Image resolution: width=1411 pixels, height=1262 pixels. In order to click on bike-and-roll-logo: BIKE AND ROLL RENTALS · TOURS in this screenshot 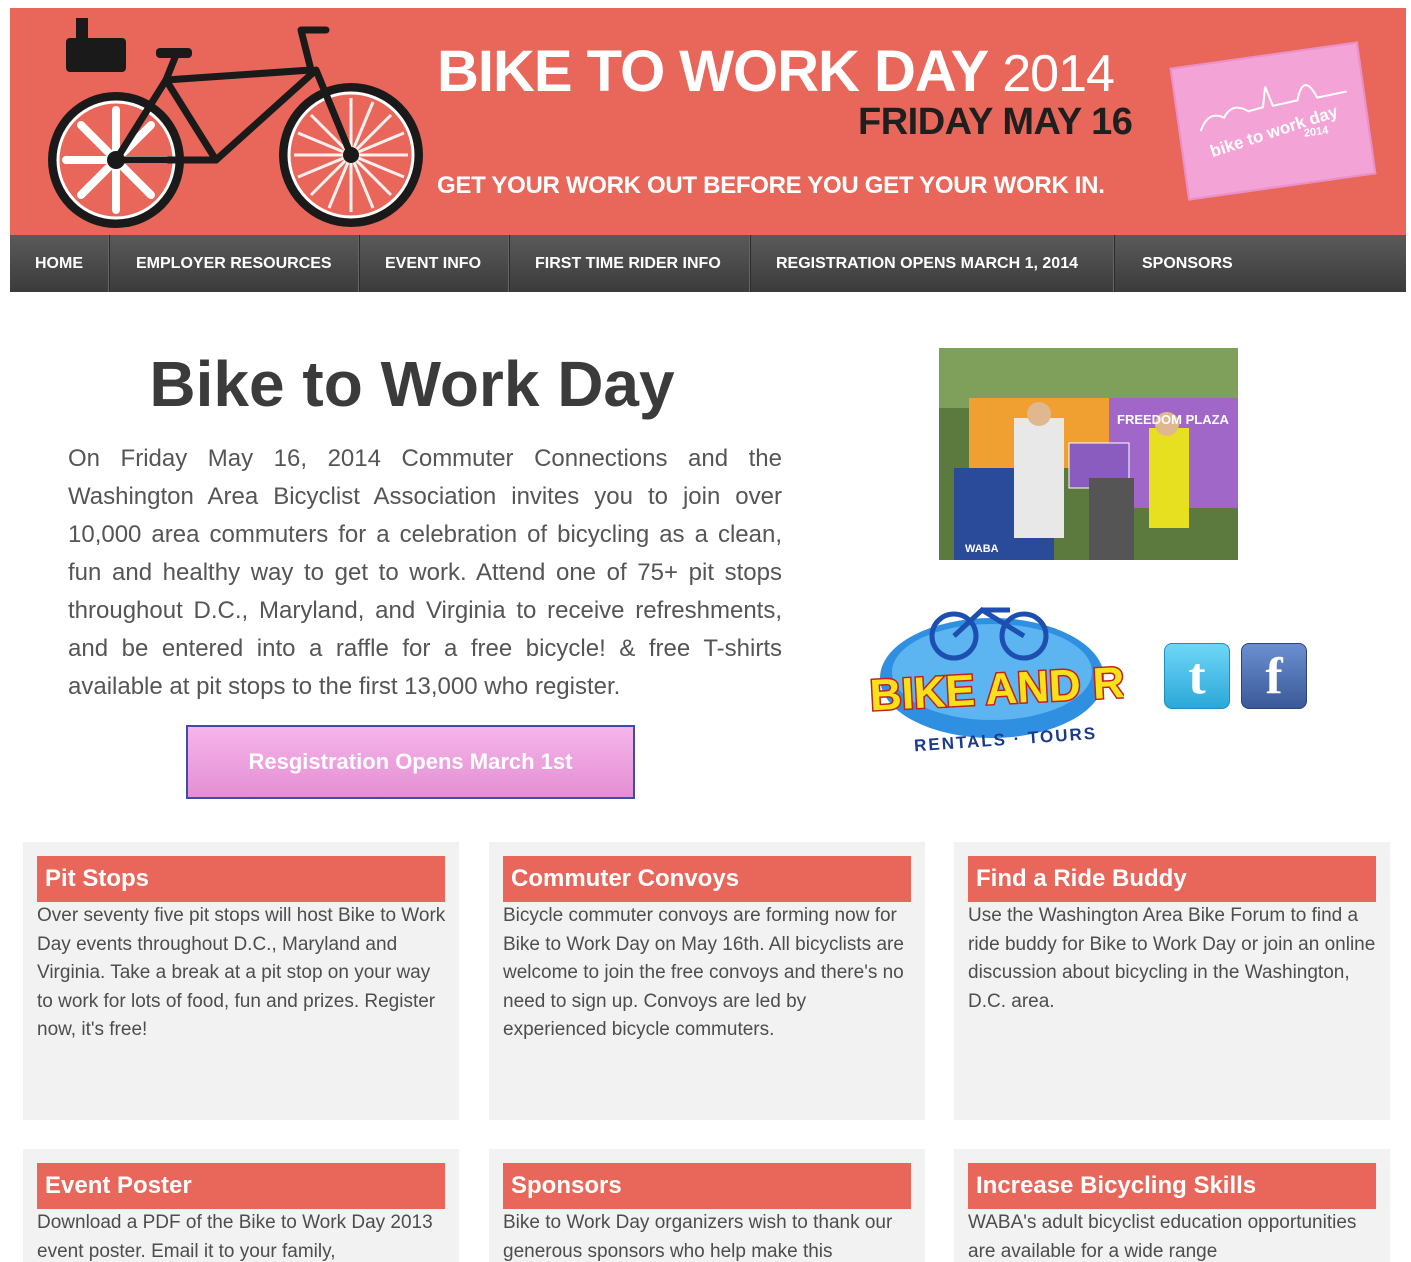, I will do `click(993, 676)`.